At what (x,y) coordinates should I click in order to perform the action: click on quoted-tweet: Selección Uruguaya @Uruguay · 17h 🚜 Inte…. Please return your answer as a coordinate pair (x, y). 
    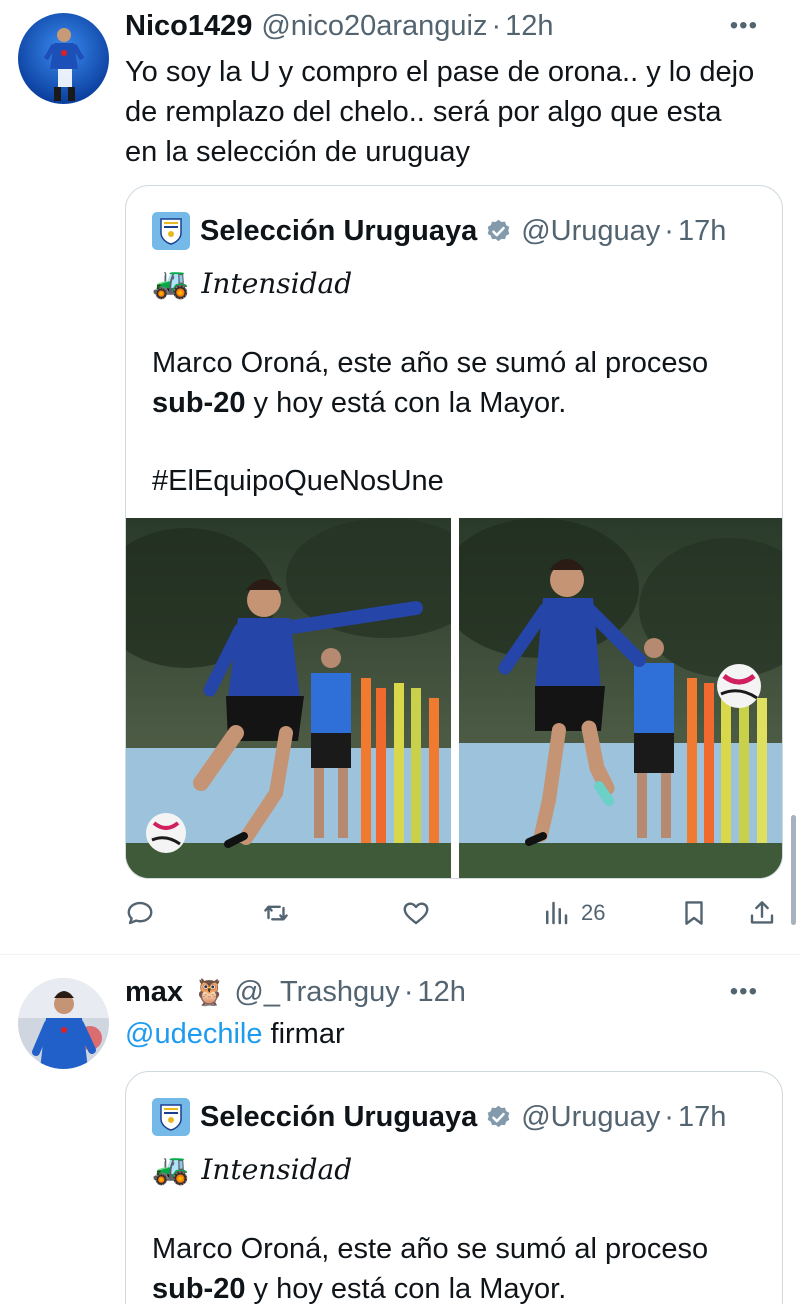
    Looking at the image, I should click on (454, 1187).